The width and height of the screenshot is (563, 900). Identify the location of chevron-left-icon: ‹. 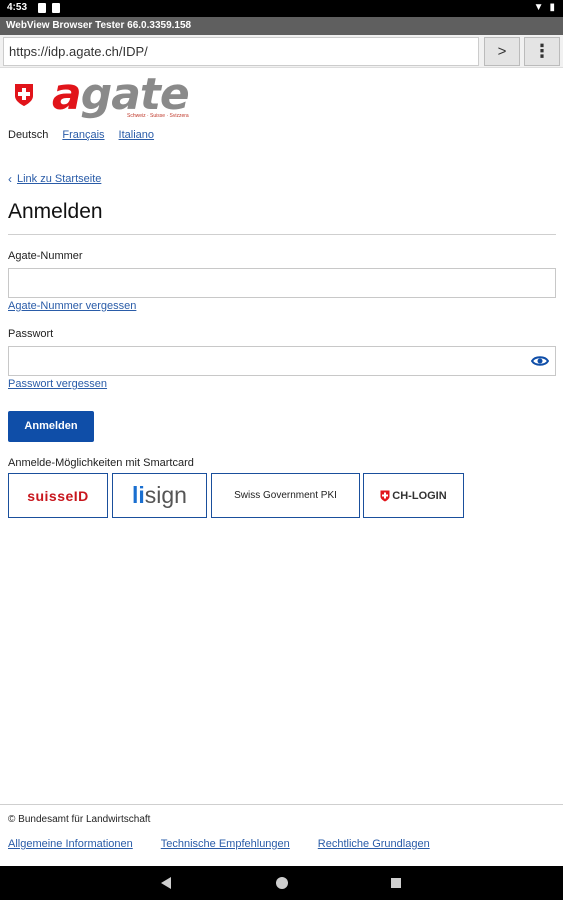
(10, 179).